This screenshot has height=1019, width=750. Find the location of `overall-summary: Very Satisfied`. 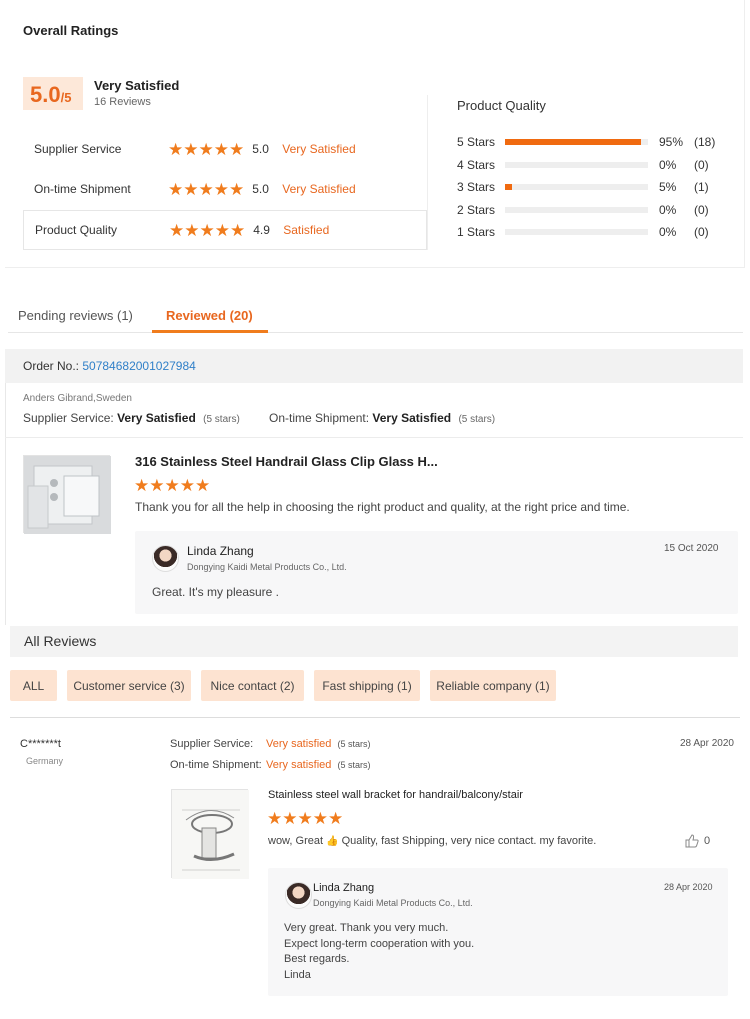

overall-summary: Very Satisfied is located at coordinates (137, 85).